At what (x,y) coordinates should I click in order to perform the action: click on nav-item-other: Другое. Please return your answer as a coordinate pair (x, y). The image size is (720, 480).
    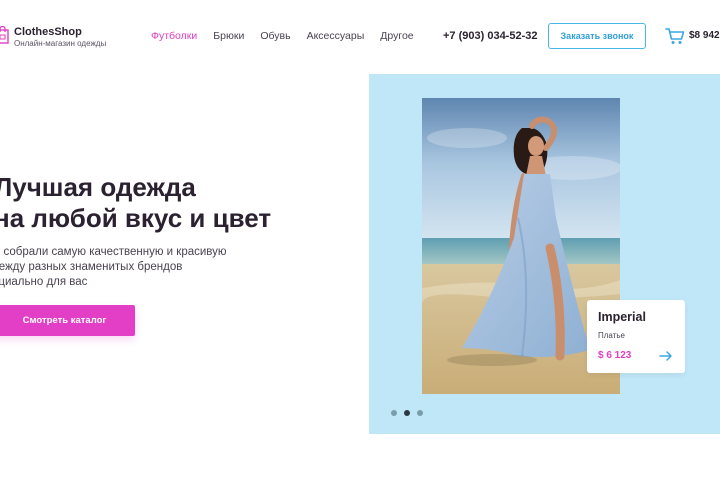
    Looking at the image, I should click on (396, 36).